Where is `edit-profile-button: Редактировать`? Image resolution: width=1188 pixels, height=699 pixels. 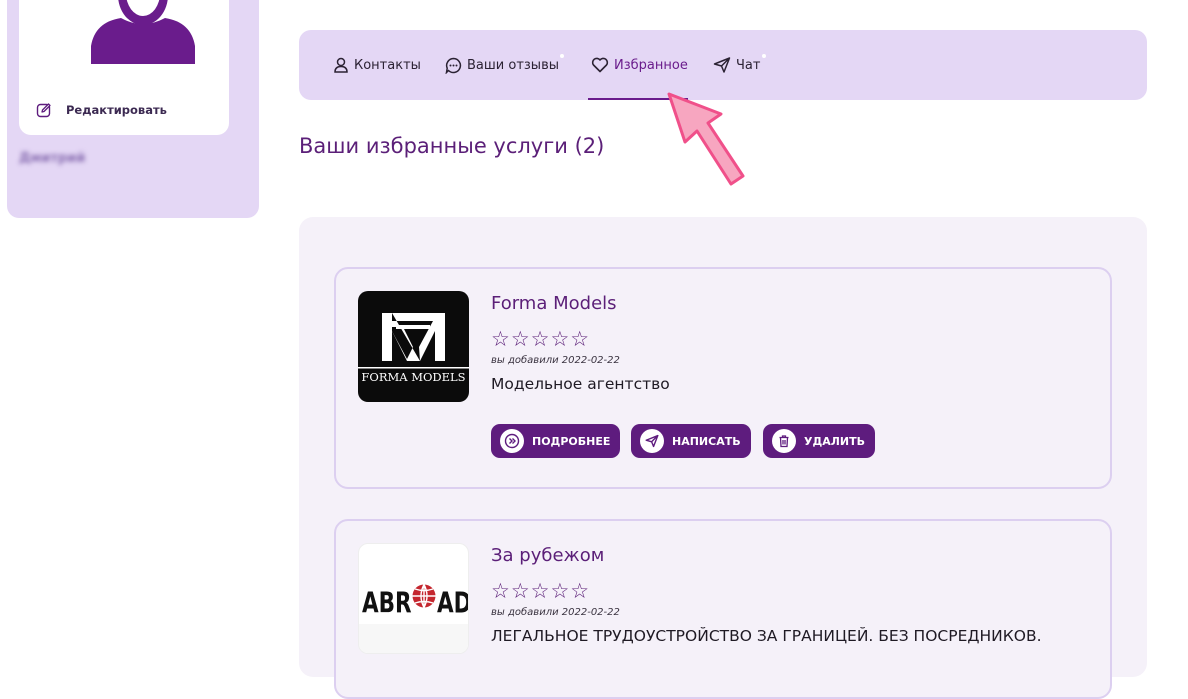 edit-profile-button: Редактировать is located at coordinates (101, 110).